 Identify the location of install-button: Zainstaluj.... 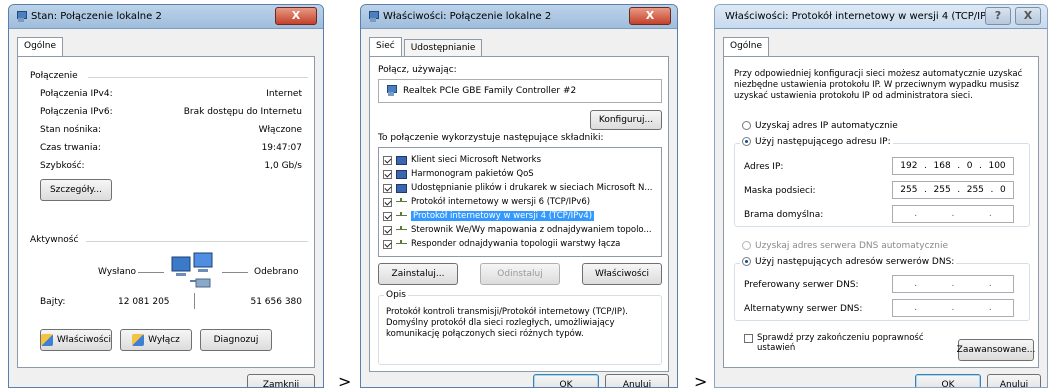
(418, 274).